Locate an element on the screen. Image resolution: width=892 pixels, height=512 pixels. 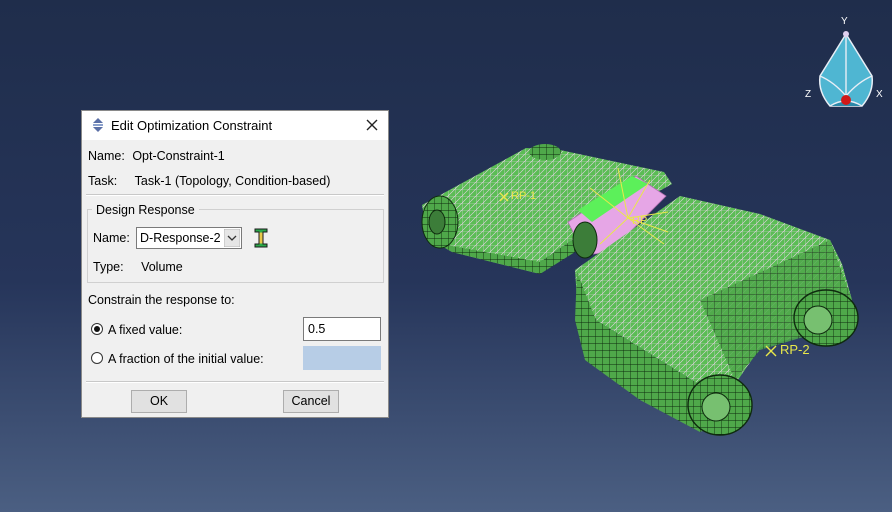
design-response-title: Design Response is located at coordinates (145, 210).